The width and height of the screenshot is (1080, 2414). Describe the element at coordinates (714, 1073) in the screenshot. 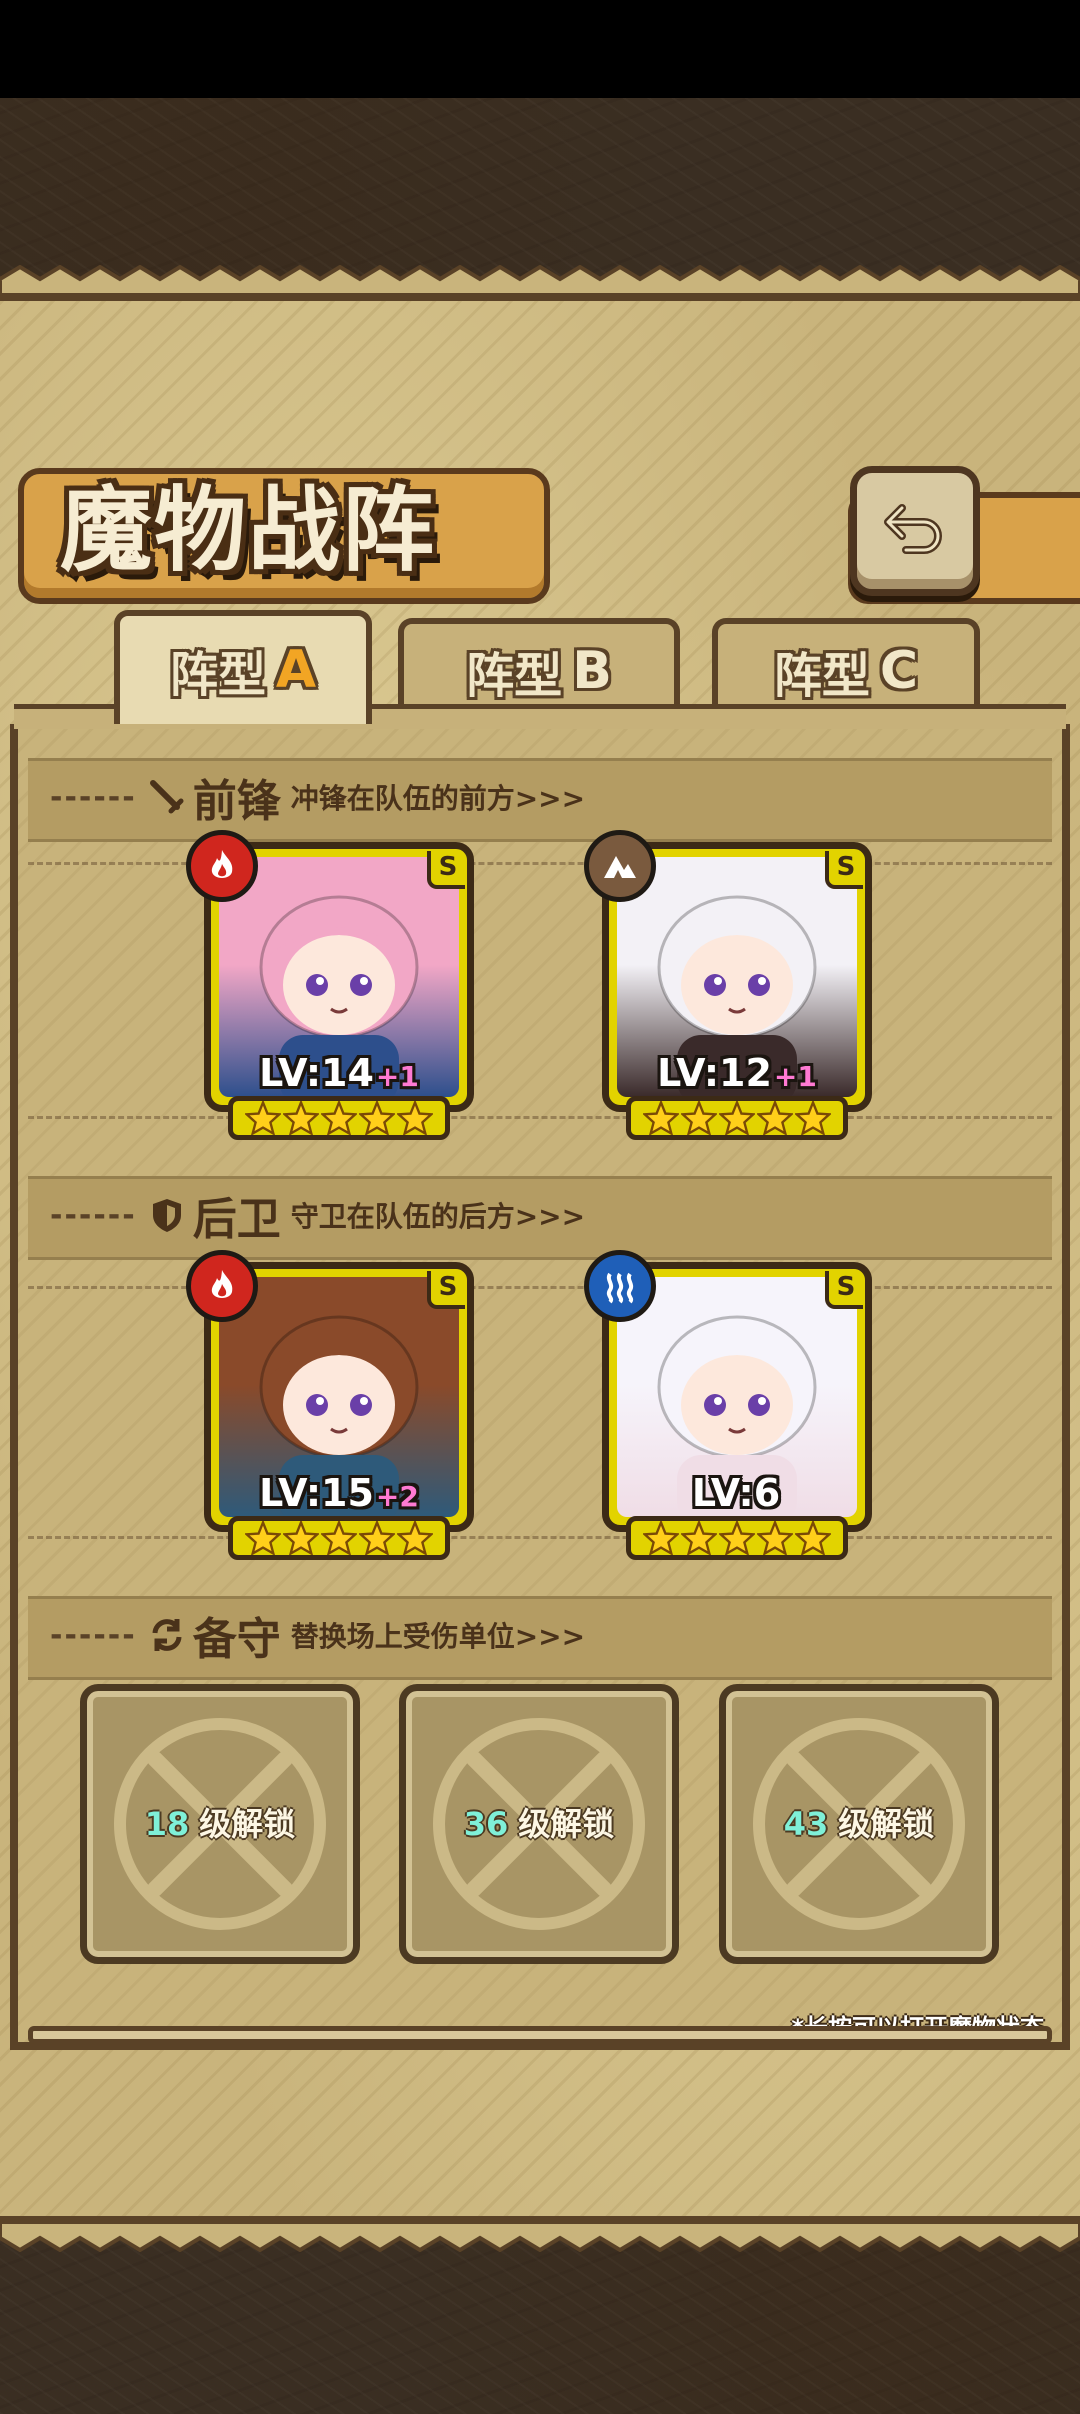

I see `level-value: LV:12` at that location.